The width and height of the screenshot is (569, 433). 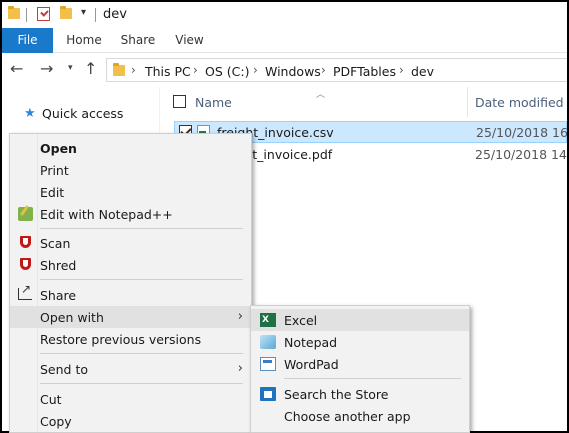 I want to click on notepad-icon, so click(x=268, y=342).